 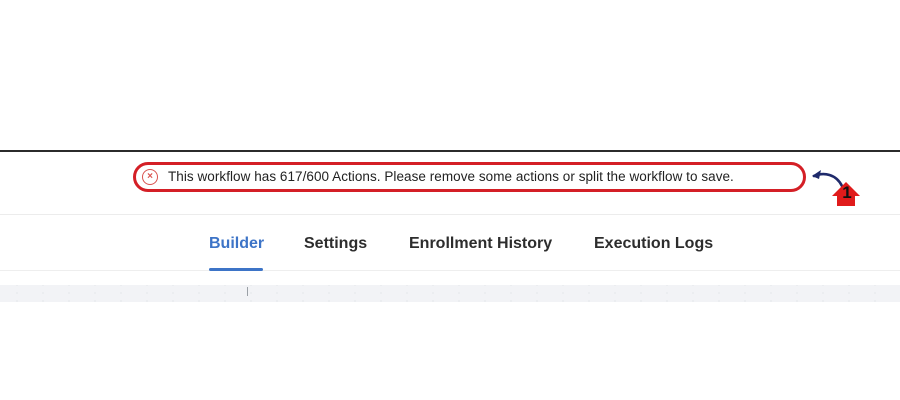 What do you see at coordinates (450, 293) in the screenshot?
I see `builder-canvas` at bounding box center [450, 293].